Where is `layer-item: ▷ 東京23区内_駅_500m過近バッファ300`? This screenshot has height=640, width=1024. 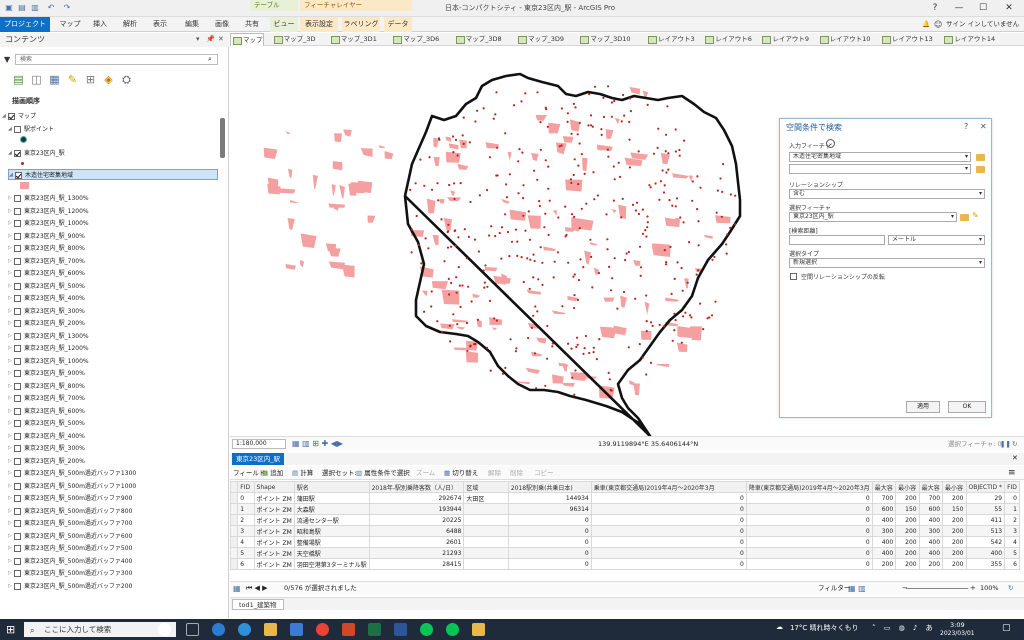
layer-item: ▷ 東京23区内_駅_500m過近バッファ300 is located at coordinates (70, 573).